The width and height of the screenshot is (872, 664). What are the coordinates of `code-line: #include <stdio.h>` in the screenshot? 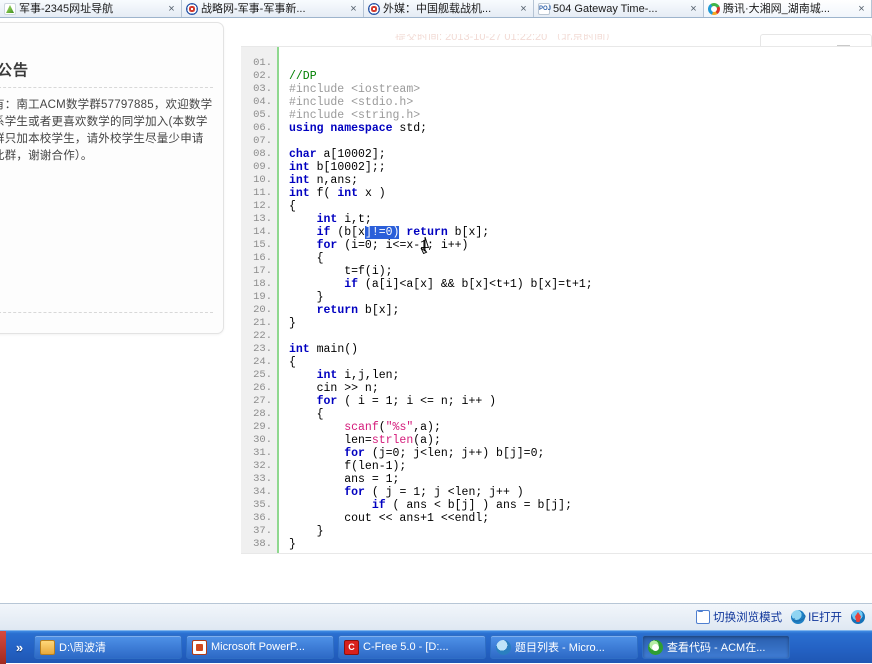 It's located at (580, 102).